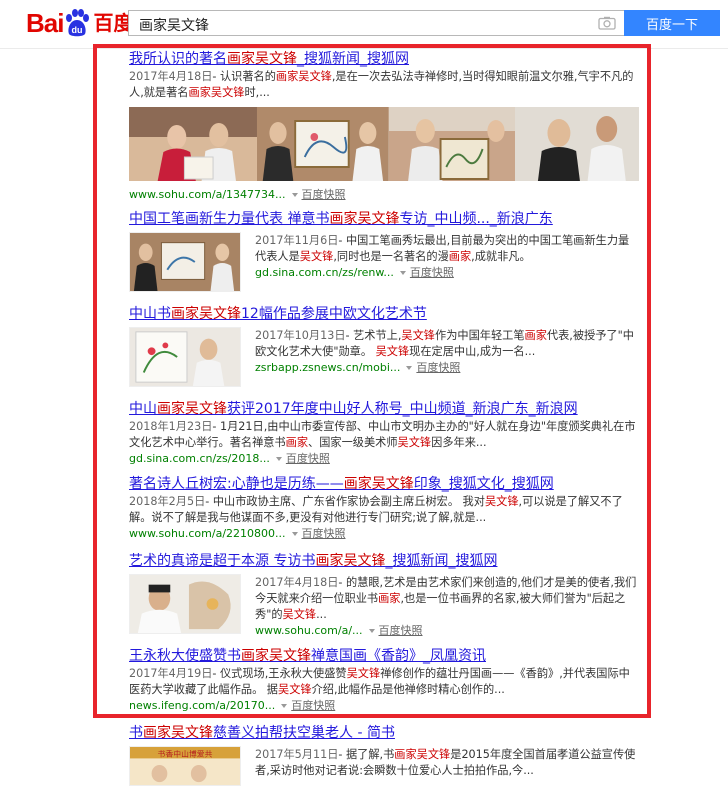  What do you see at coordinates (358, 367) in the screenshot?
I see `result-url: zsrbapp.zsnews.cn/mobi... 百度快照` at bounding box center [358, 367].